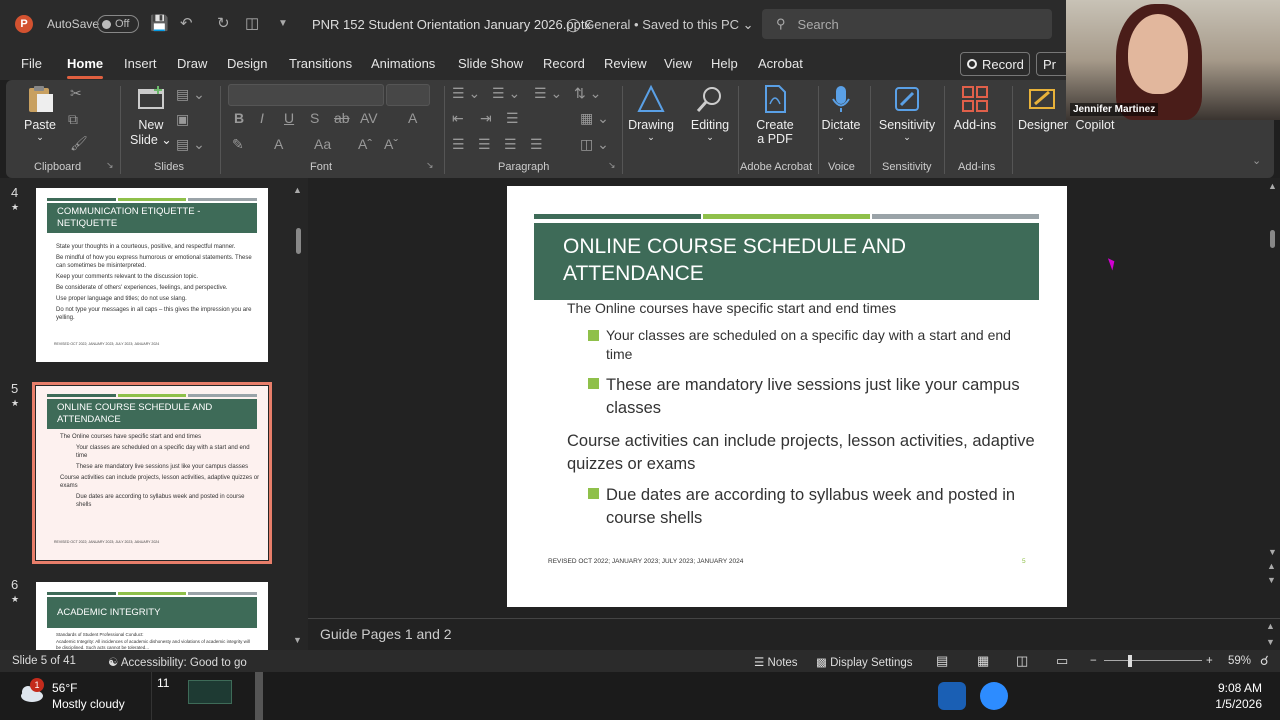 The width and height of the screenshot is (1280, 720). Describe the element at coordinates (564, 63) in the screenshot. I see `tab-record: Record` at that location.